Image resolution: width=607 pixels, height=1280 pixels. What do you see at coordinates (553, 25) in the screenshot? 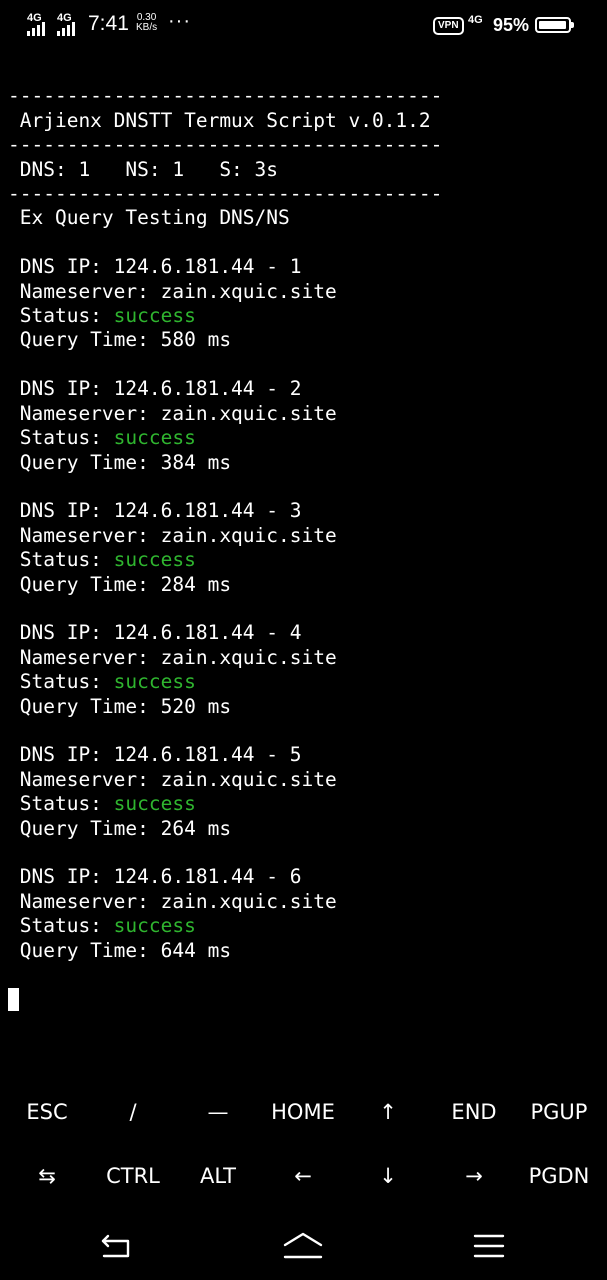
I see `battery-icon` at bounding box center [553, 25].